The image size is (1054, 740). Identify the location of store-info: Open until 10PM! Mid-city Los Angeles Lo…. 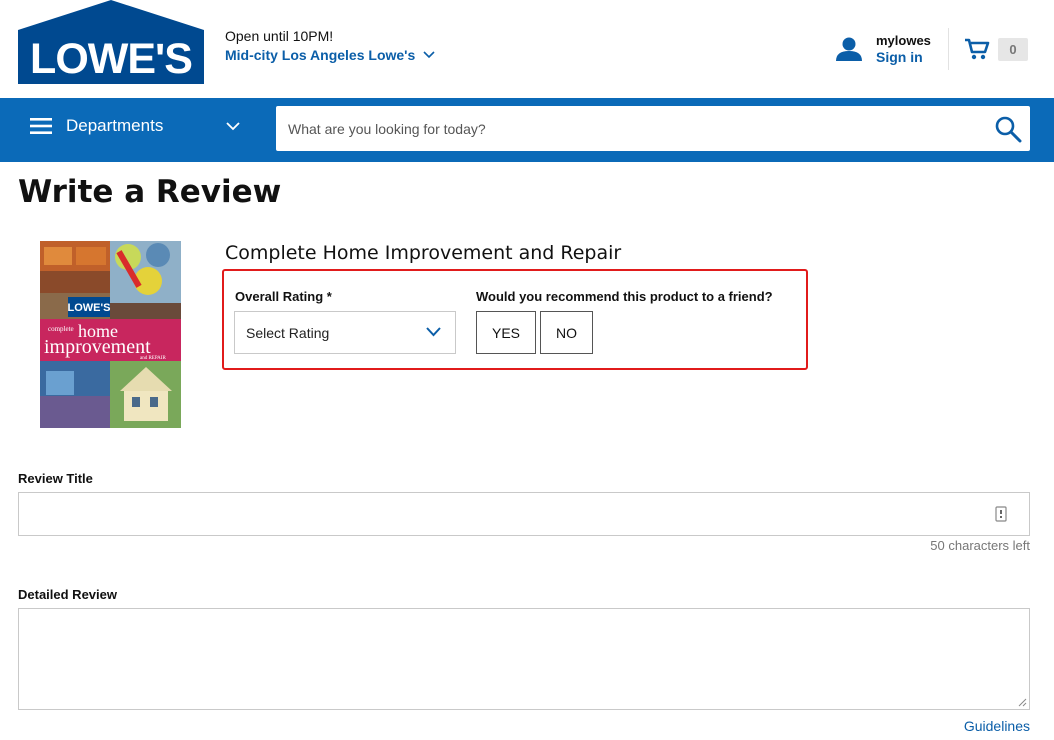
(330, 45).